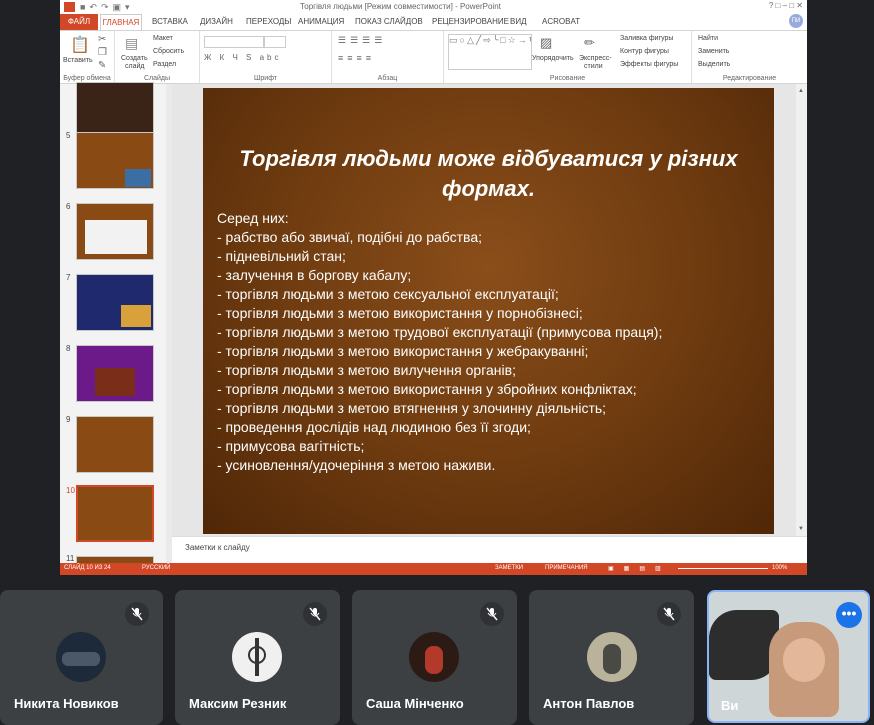 Image resolution: width=874 pixels, height=725 pixels. Describe the element at coordinates (589, 43) in the screenshot. I see `quick-styles-icon: ✏` at that location.